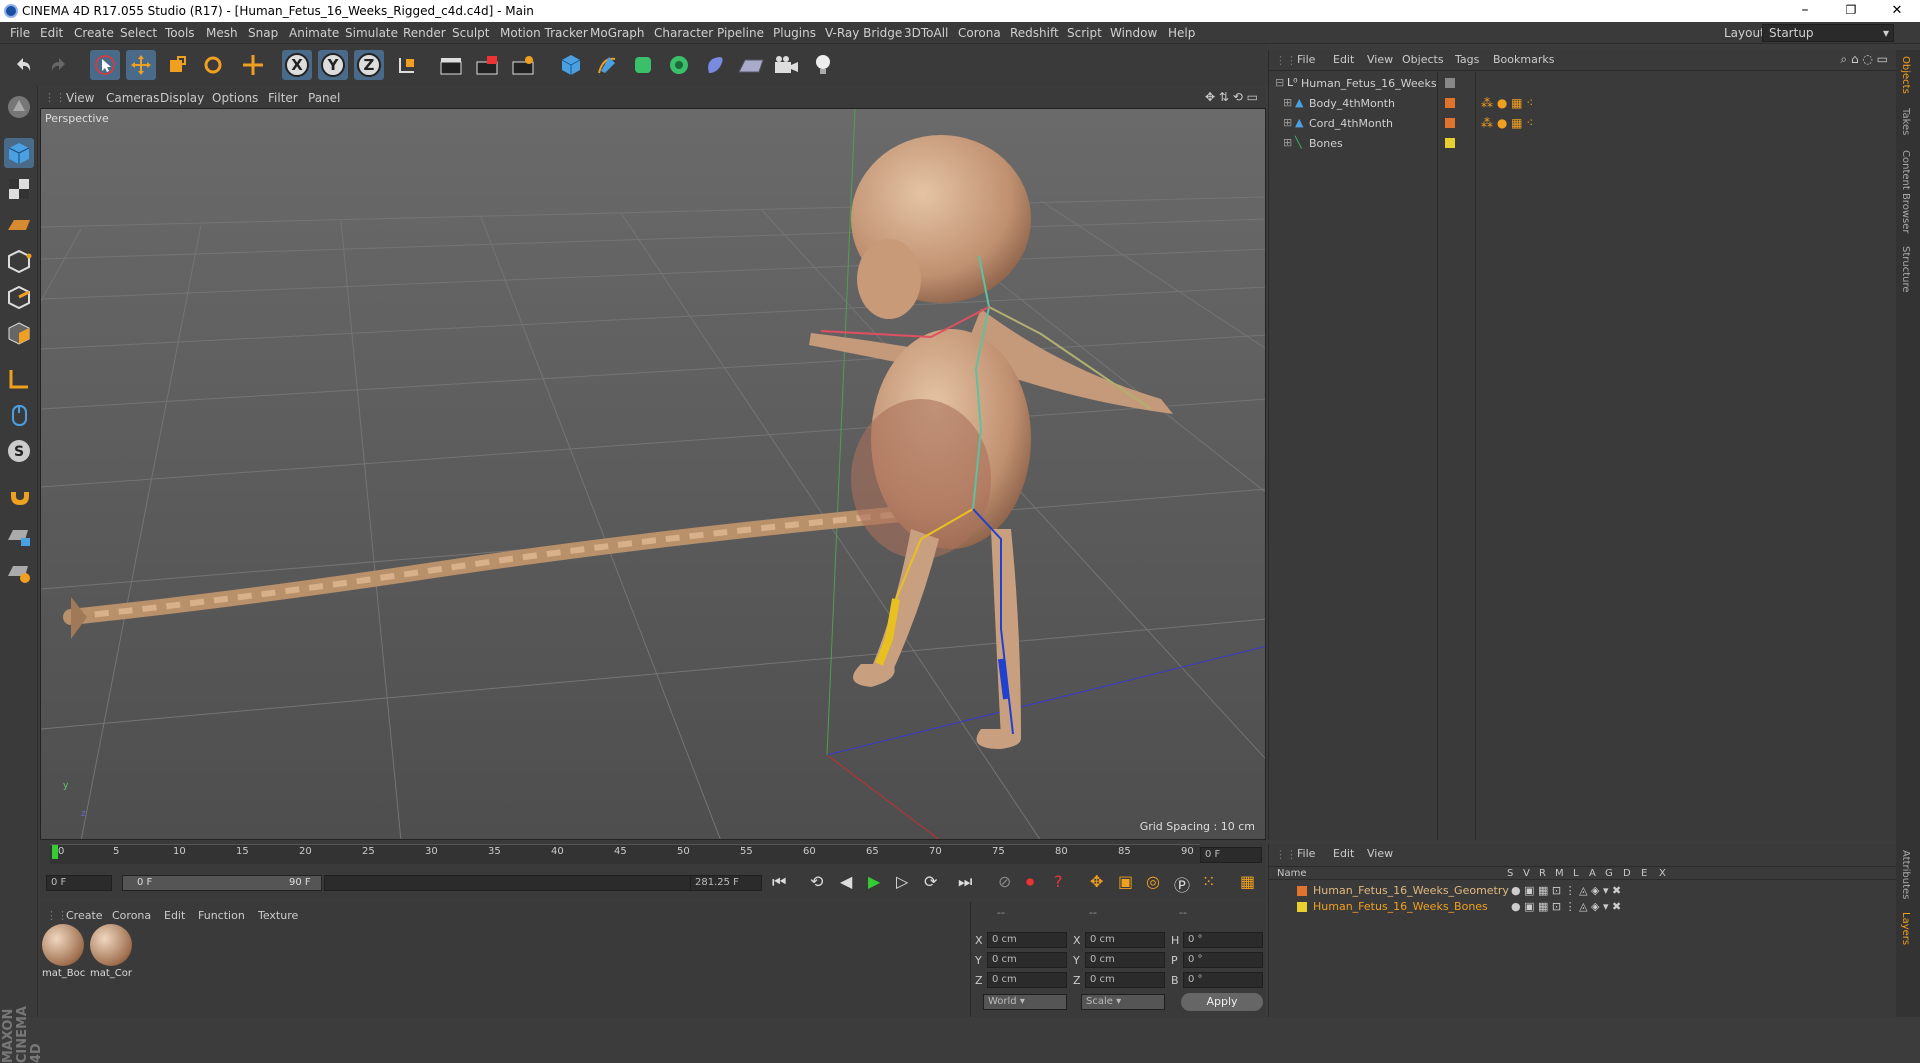 This screenshot has width=1920, height=1063. I want to click on select-tool-button, so click(105, 65).